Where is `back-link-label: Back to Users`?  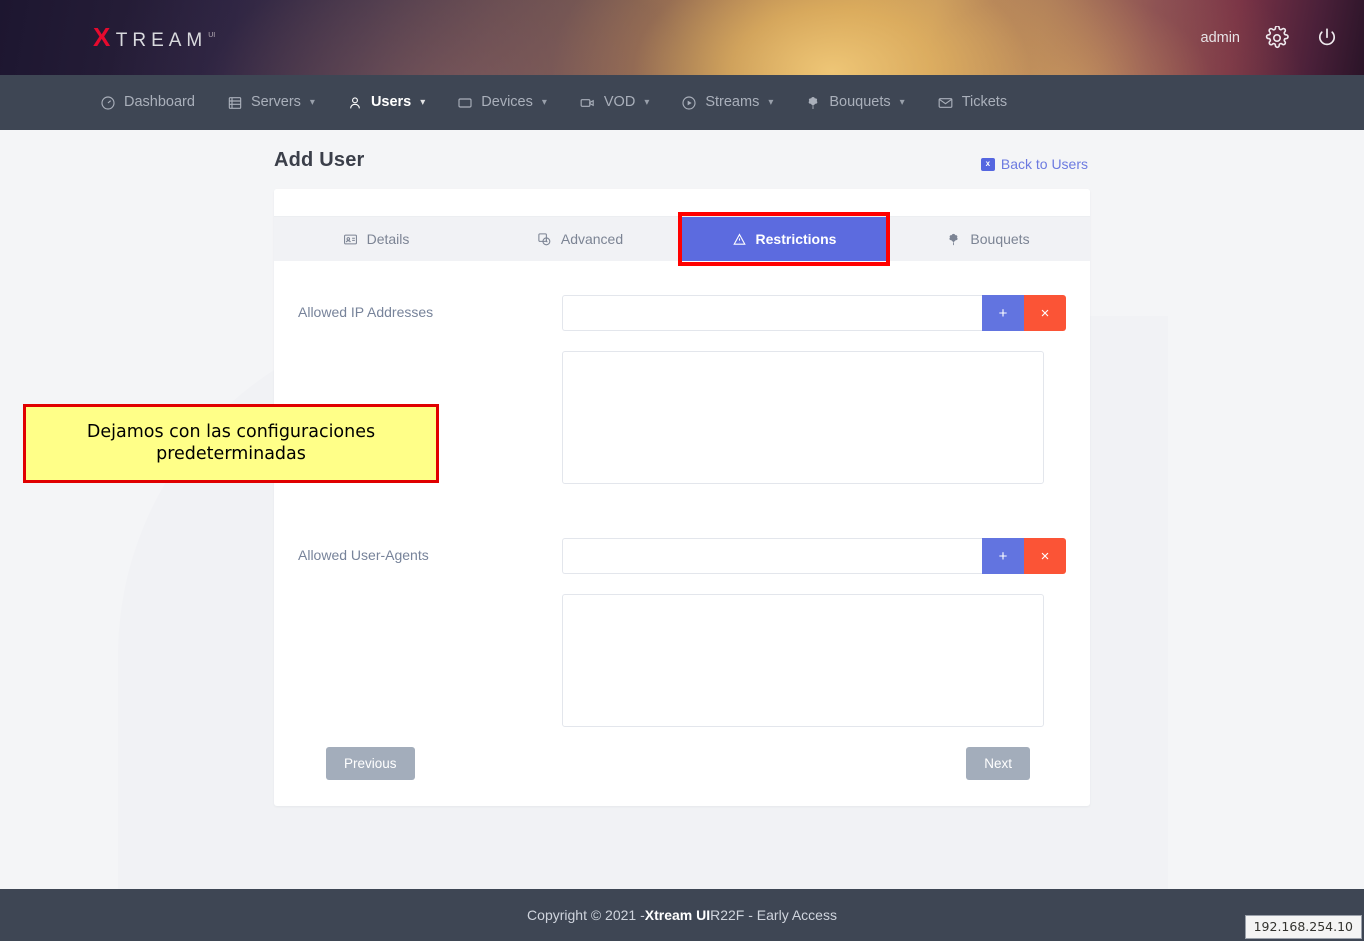
back-link-label: Back to Users is located at coordinates (1044, 164).